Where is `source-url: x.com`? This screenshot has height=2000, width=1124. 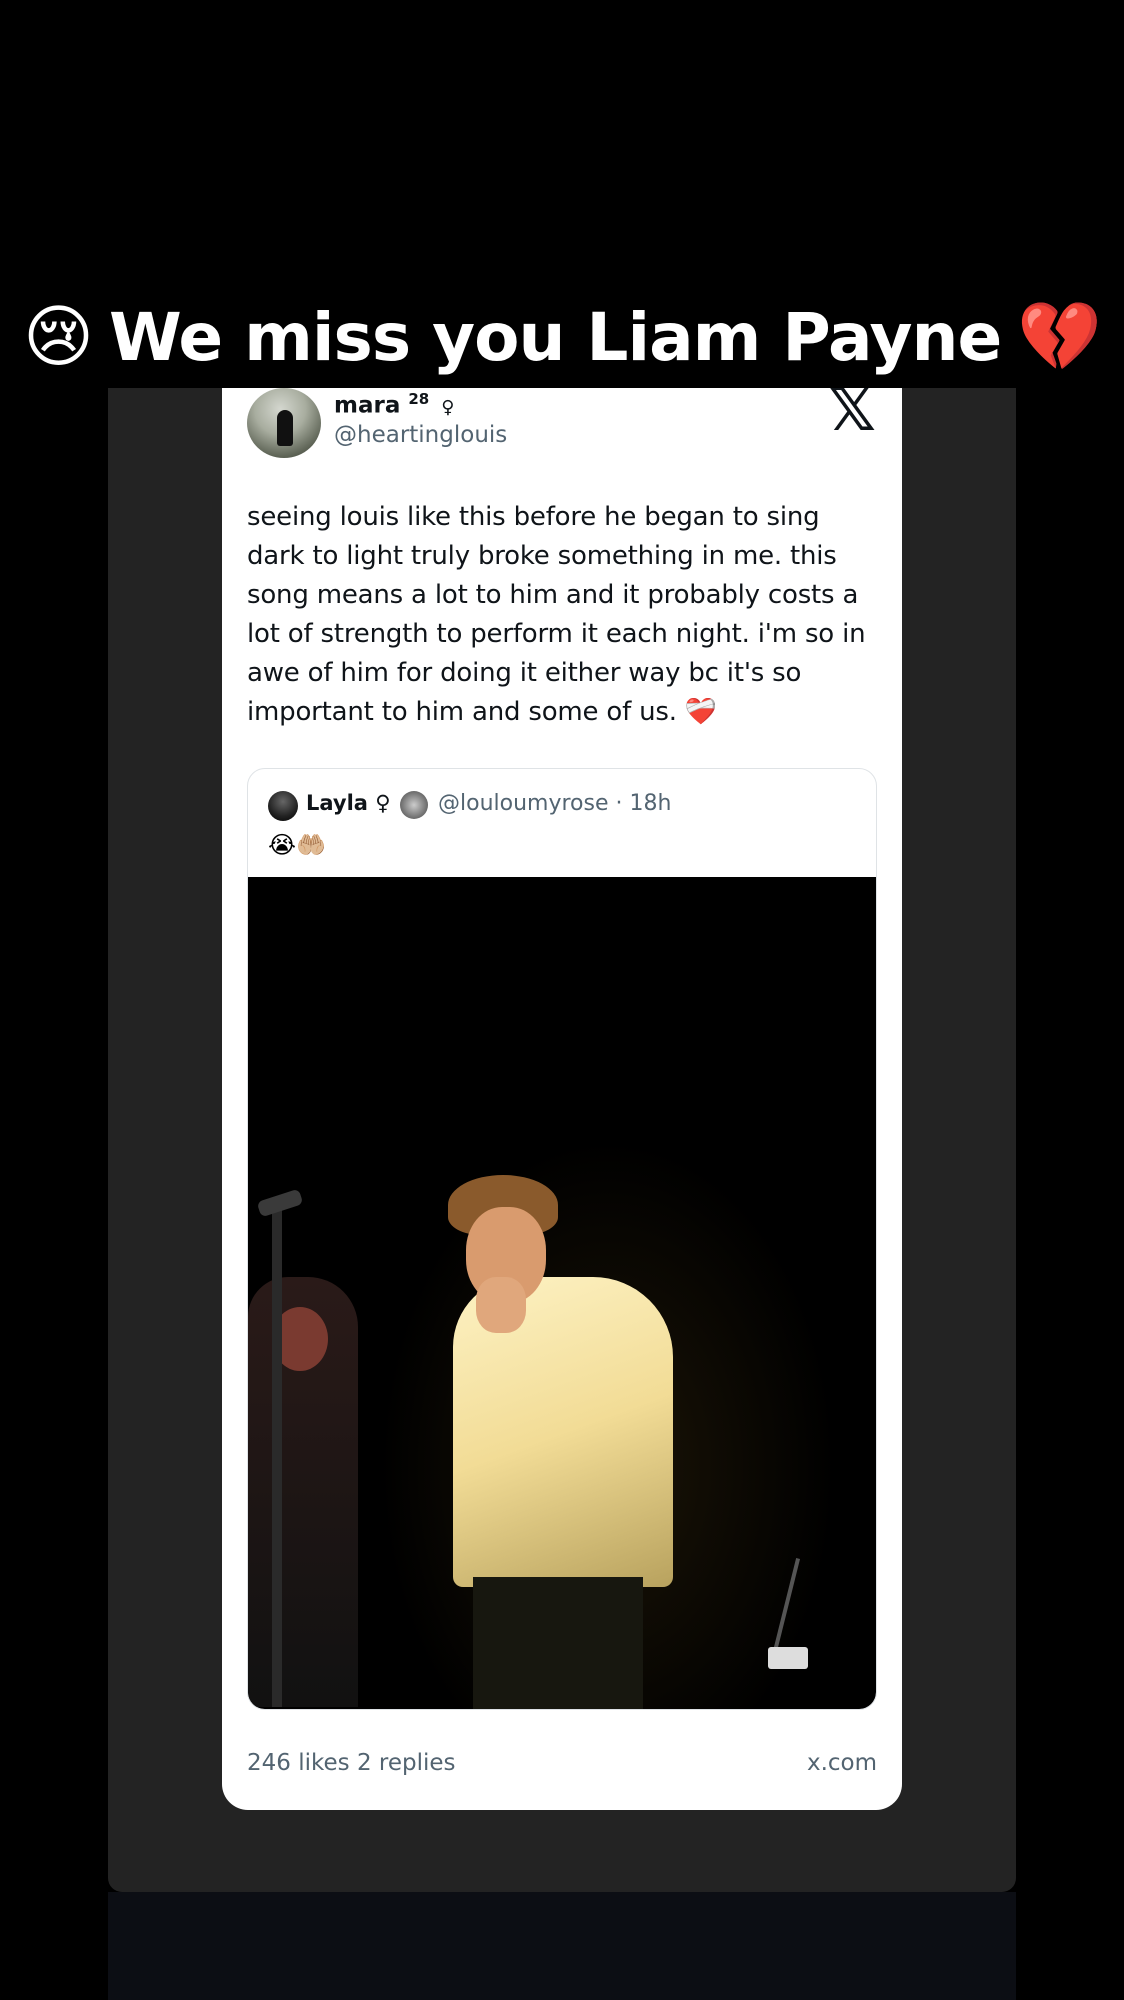
source-url: x.com is located at coordinates (842, 1763).